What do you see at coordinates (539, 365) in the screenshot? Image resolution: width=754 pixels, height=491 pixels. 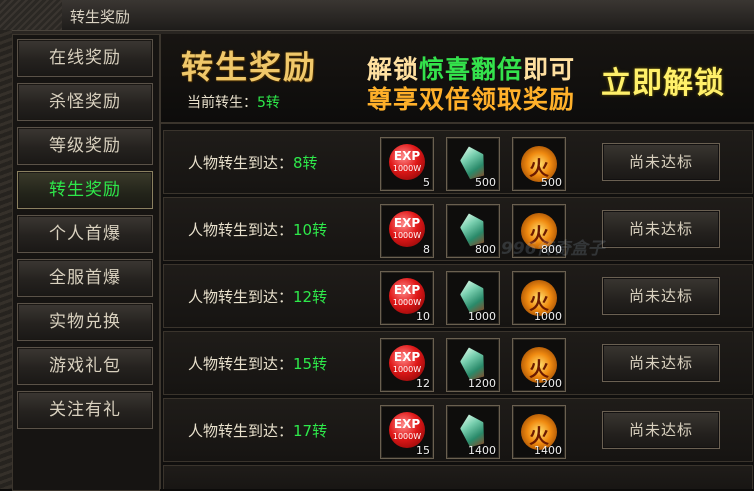 I see `reward-slot: 火 1200` at bounding box center [539, 365].